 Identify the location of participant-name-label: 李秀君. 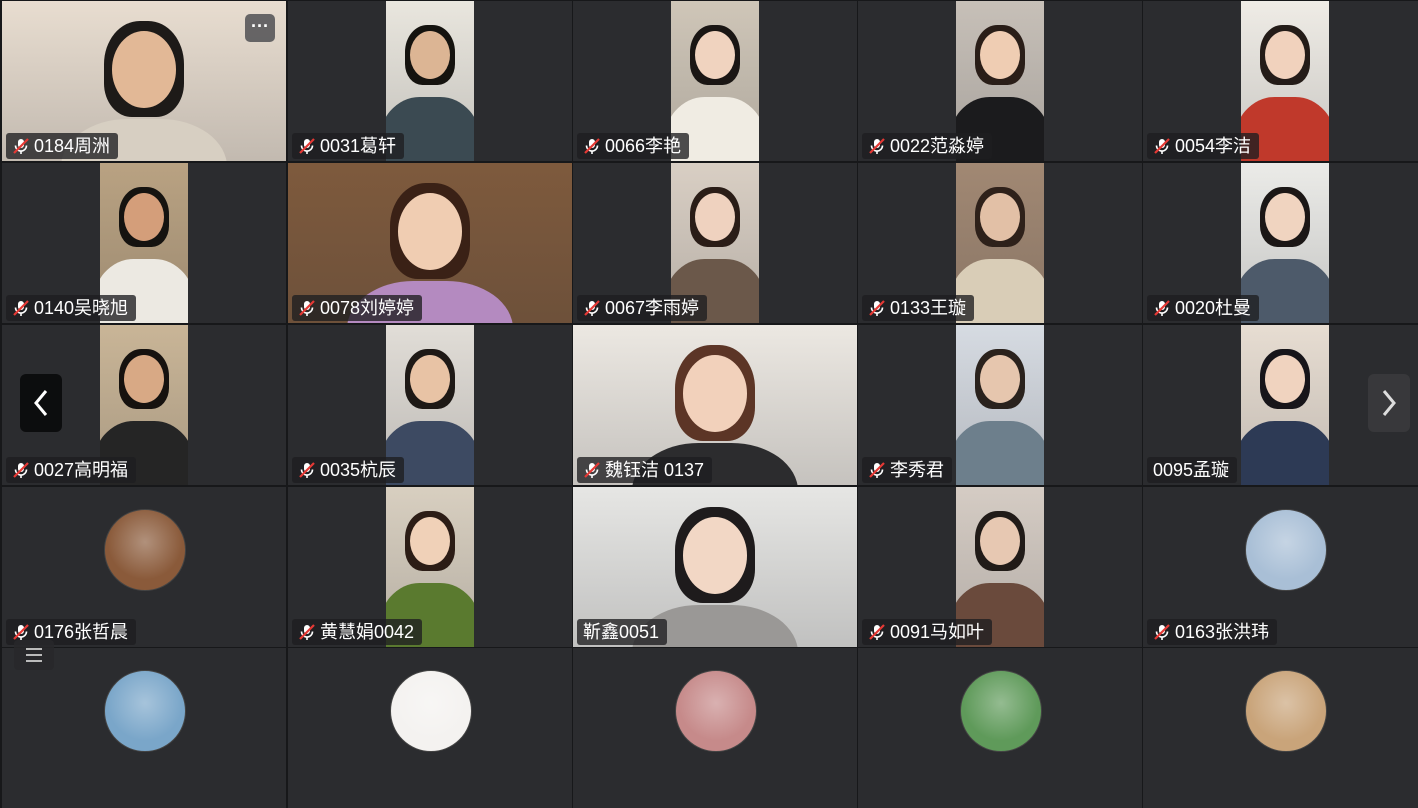
(907, 470).